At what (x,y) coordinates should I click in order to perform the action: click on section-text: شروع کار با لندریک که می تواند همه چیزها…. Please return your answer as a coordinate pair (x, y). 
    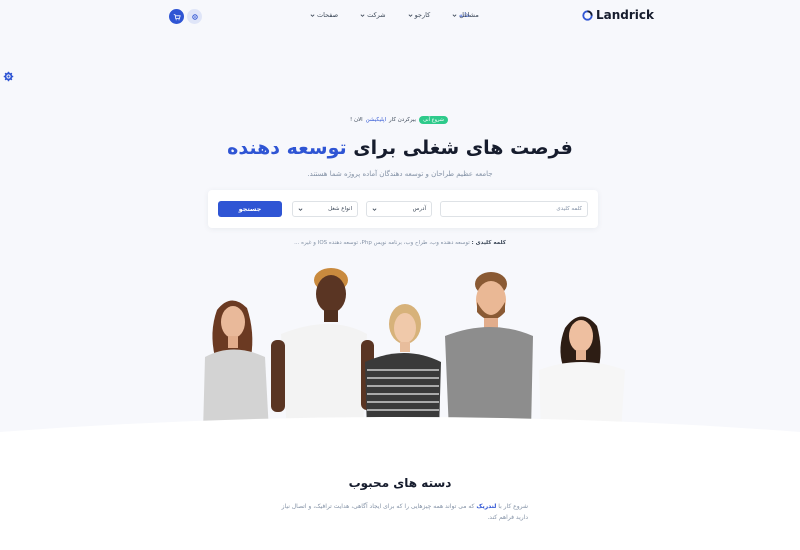
    Looking at the image, I should click on (403, 512).